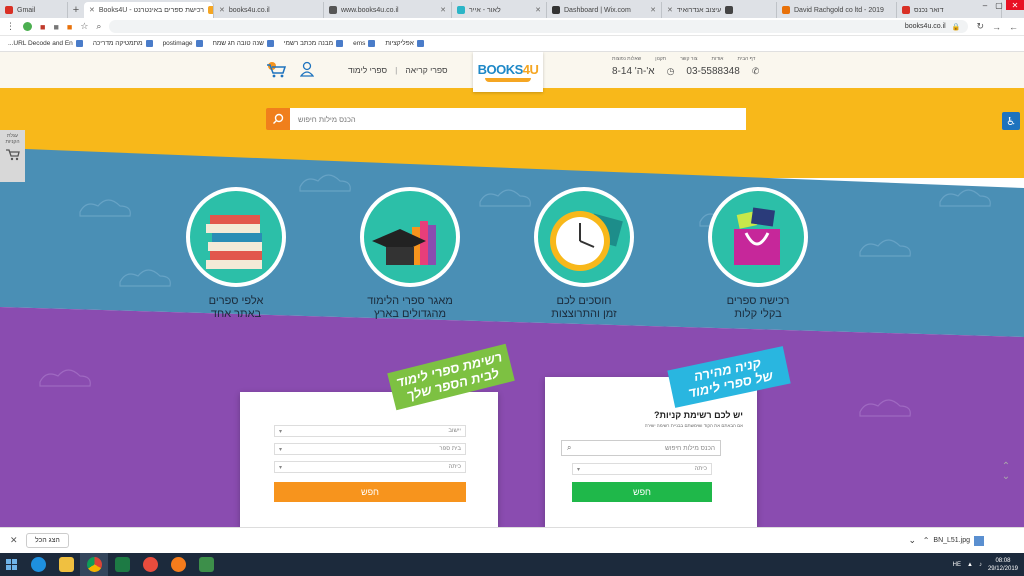  What do you see at coordinates (518, 119) in the screenshot?
I see `search-input: הכנס מילות חיפוש` at bounding box center [518, 119].